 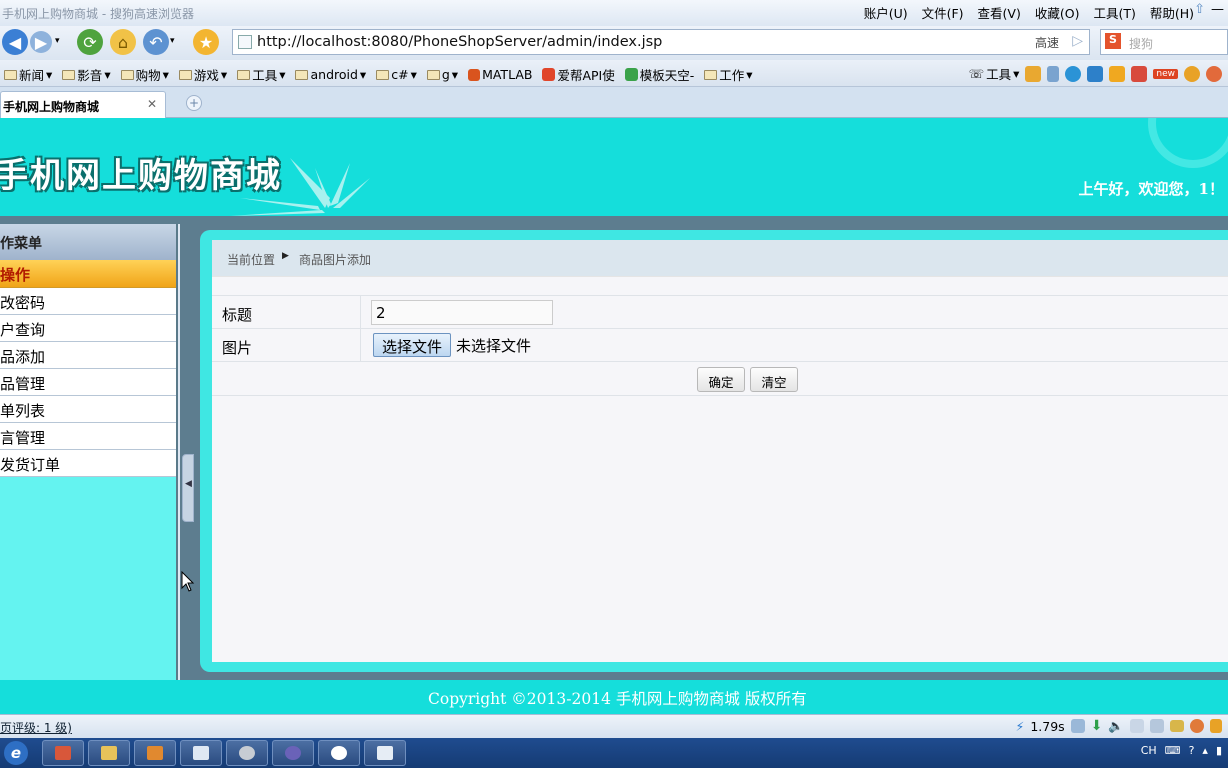 What do you see at coordinates (1073, 73) in the screenshot?
I see `bird-icon` at bounding box center [1073, 73].